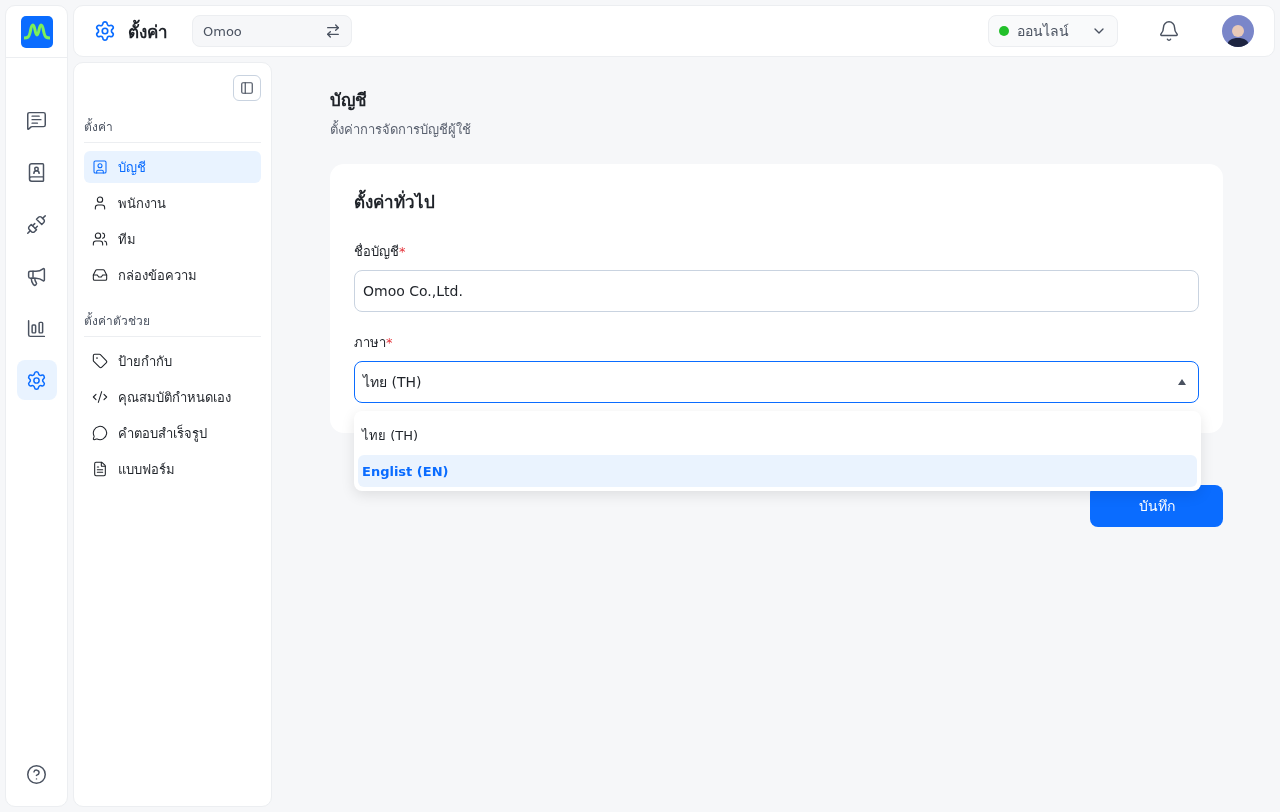  Describe the element at coordinates (36, 774) in the screenshot. I see `help-icon` at that location.